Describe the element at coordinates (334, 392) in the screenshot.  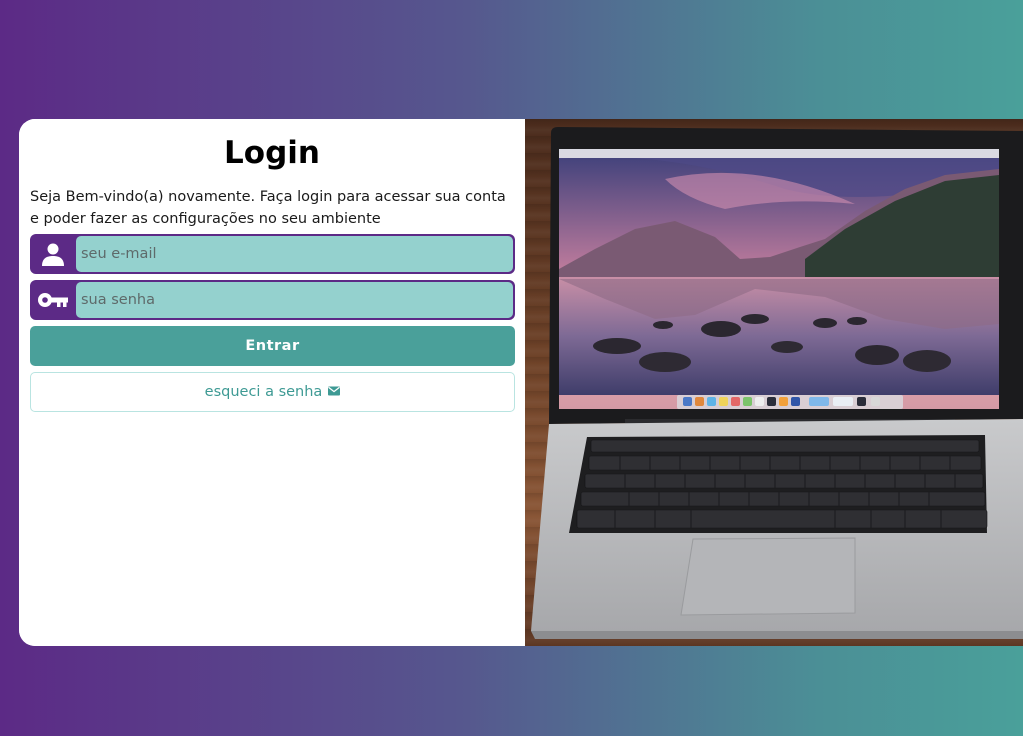
I see `envelope-icon` at that location.